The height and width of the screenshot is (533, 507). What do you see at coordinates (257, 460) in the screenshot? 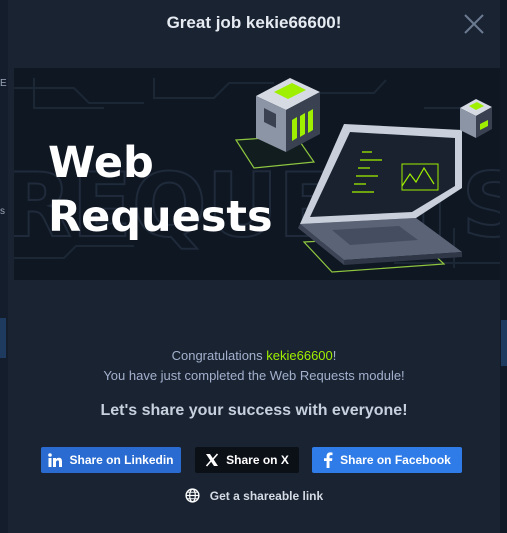
I see `share-x-label: Share on X` at bounding box center [257, 460].